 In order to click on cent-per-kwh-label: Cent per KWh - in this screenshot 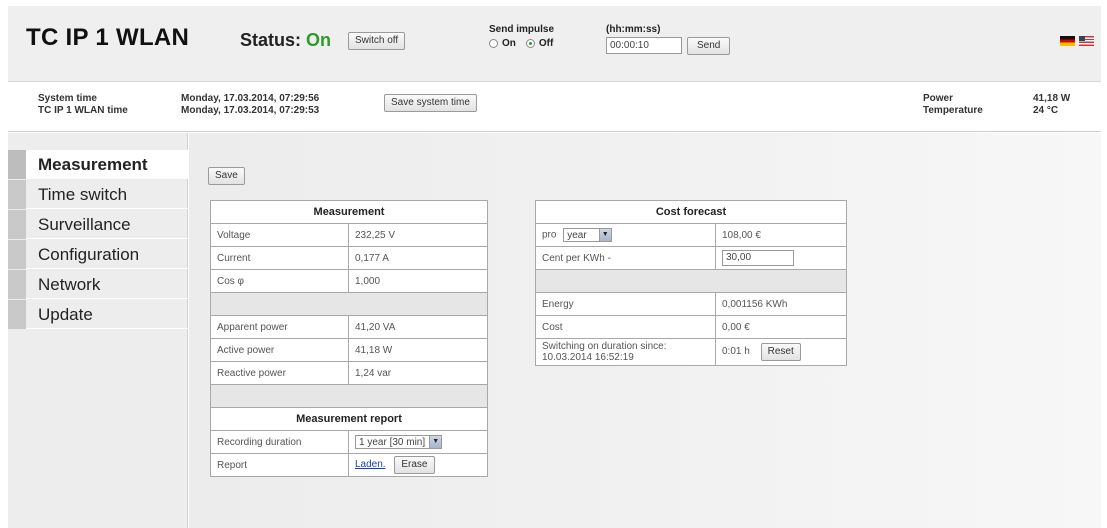, I will do `click(625, 258)`.